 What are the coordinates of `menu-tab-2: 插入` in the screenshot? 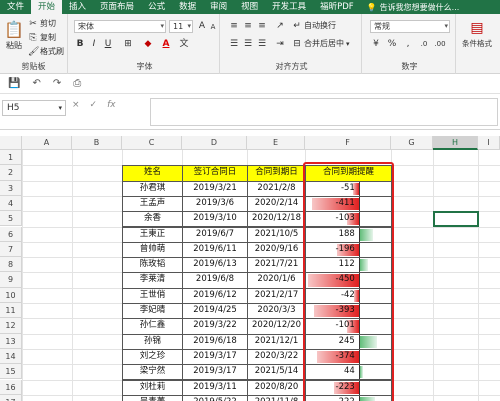 It's located at (77, 7).